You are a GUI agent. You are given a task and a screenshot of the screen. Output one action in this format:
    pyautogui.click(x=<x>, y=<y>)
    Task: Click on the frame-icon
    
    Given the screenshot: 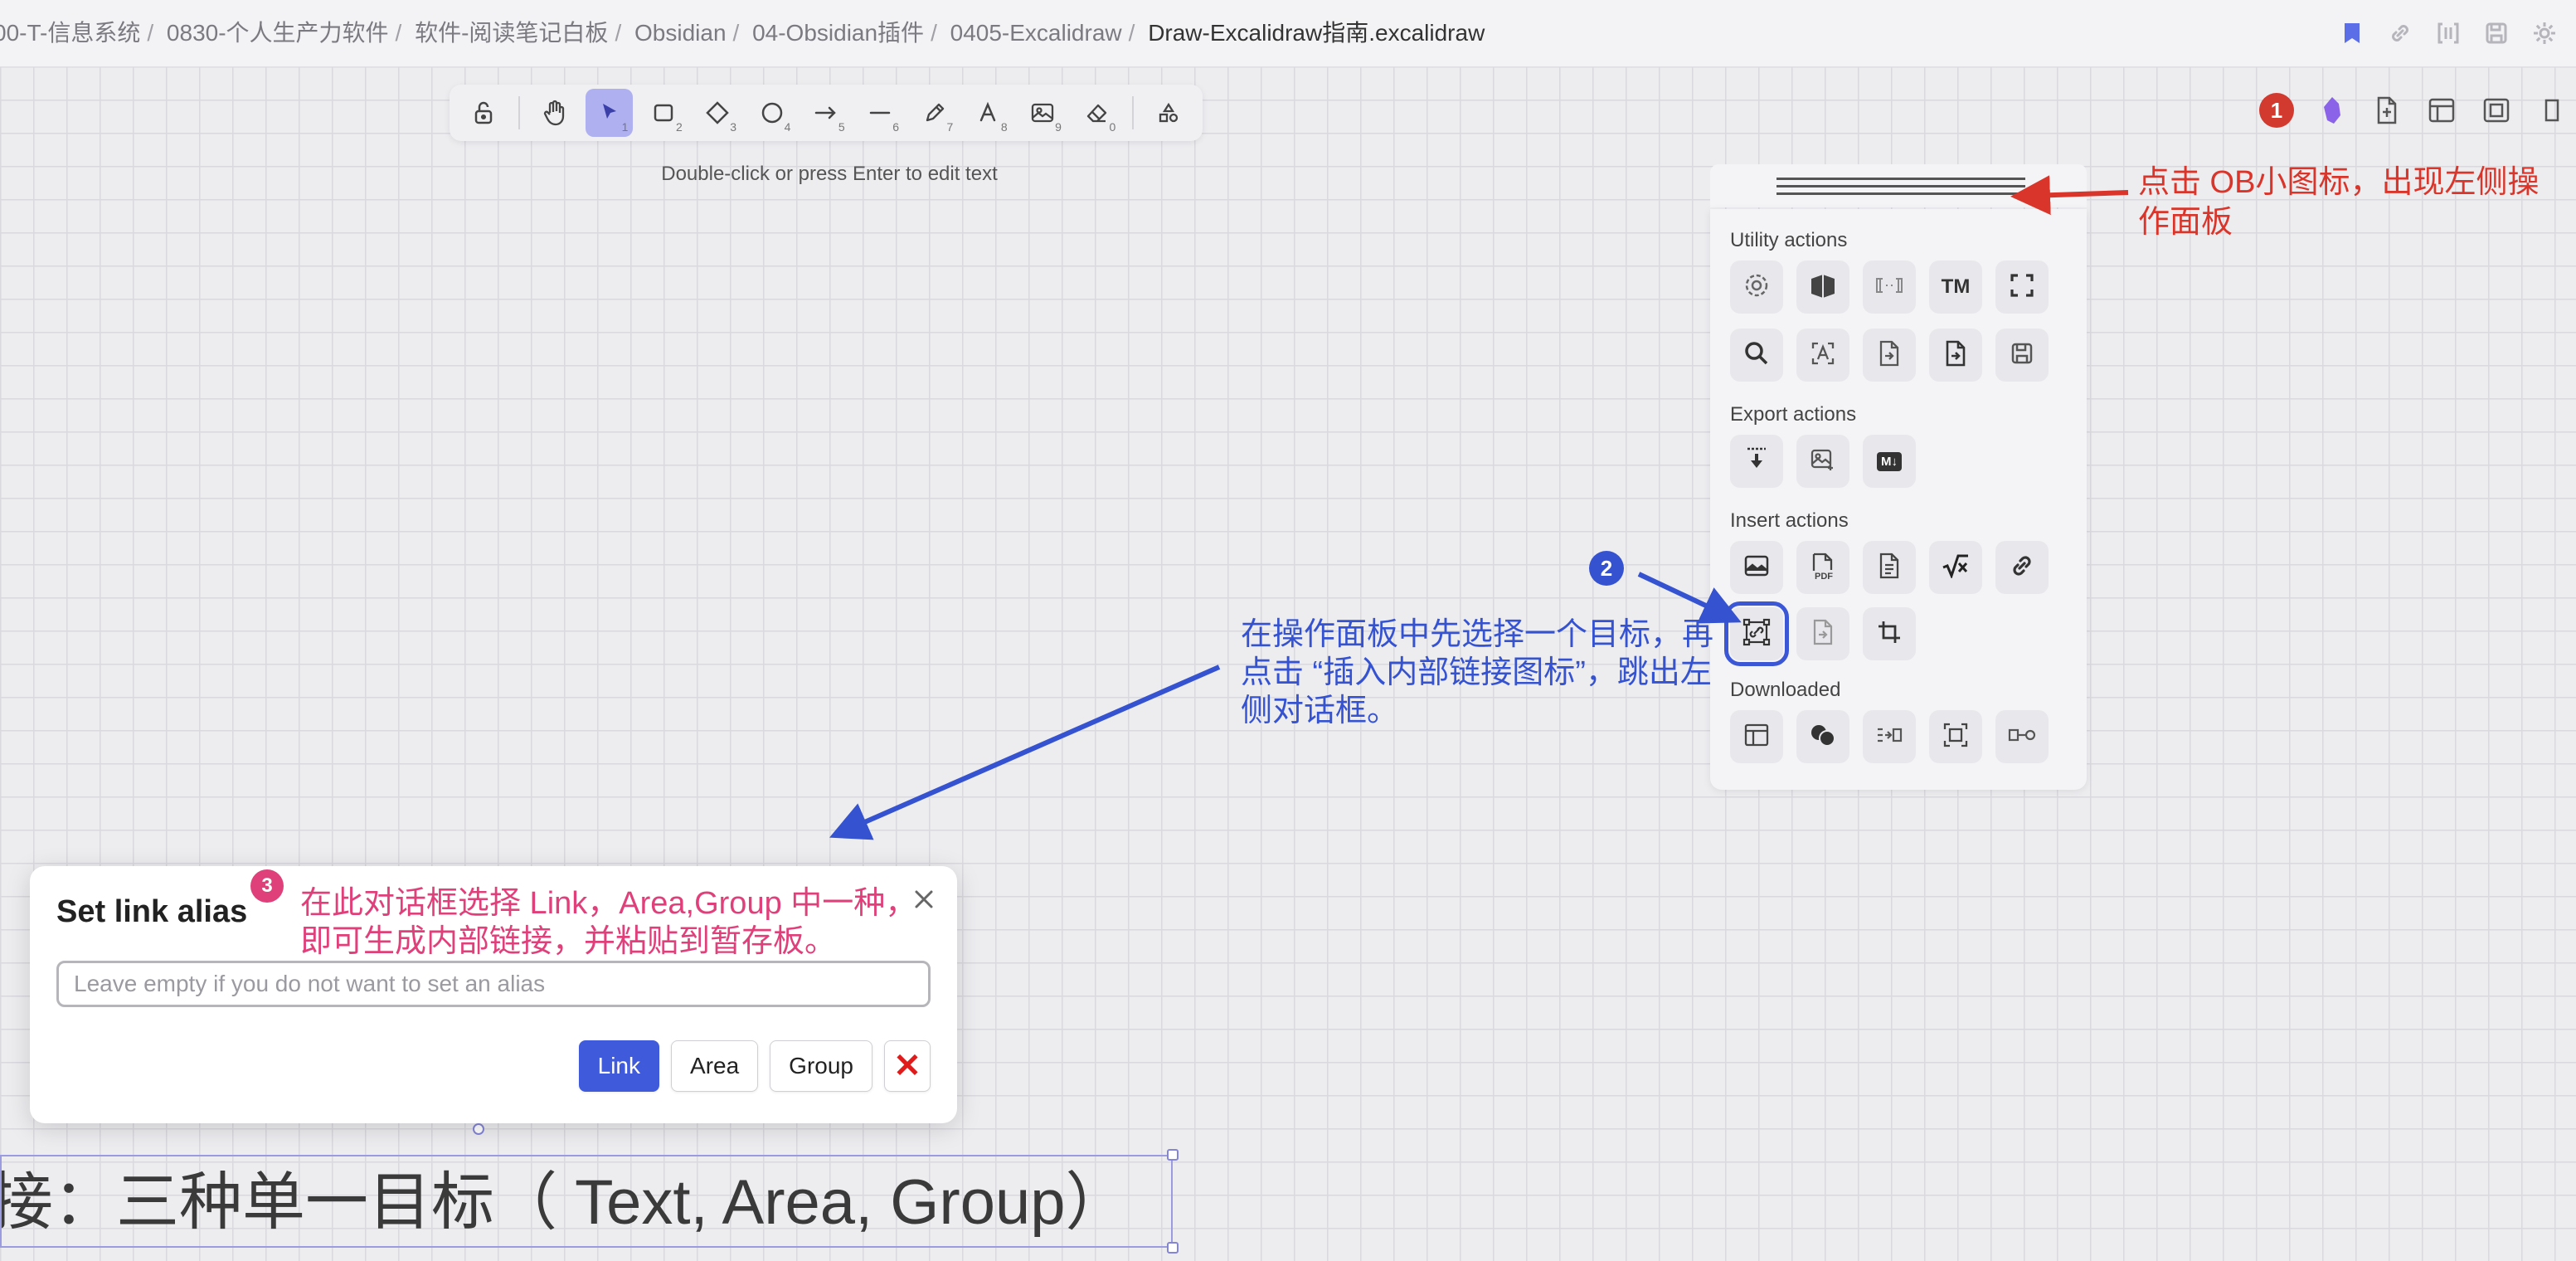 What is the action you would take?
    pyautogui.click(x=2497, y=110)
    